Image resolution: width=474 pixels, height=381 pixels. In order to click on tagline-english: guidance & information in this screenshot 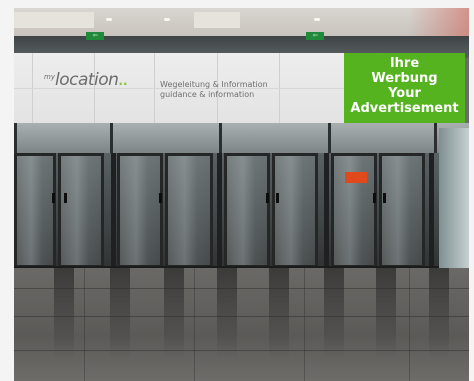, I will do `click(207, 94)`.